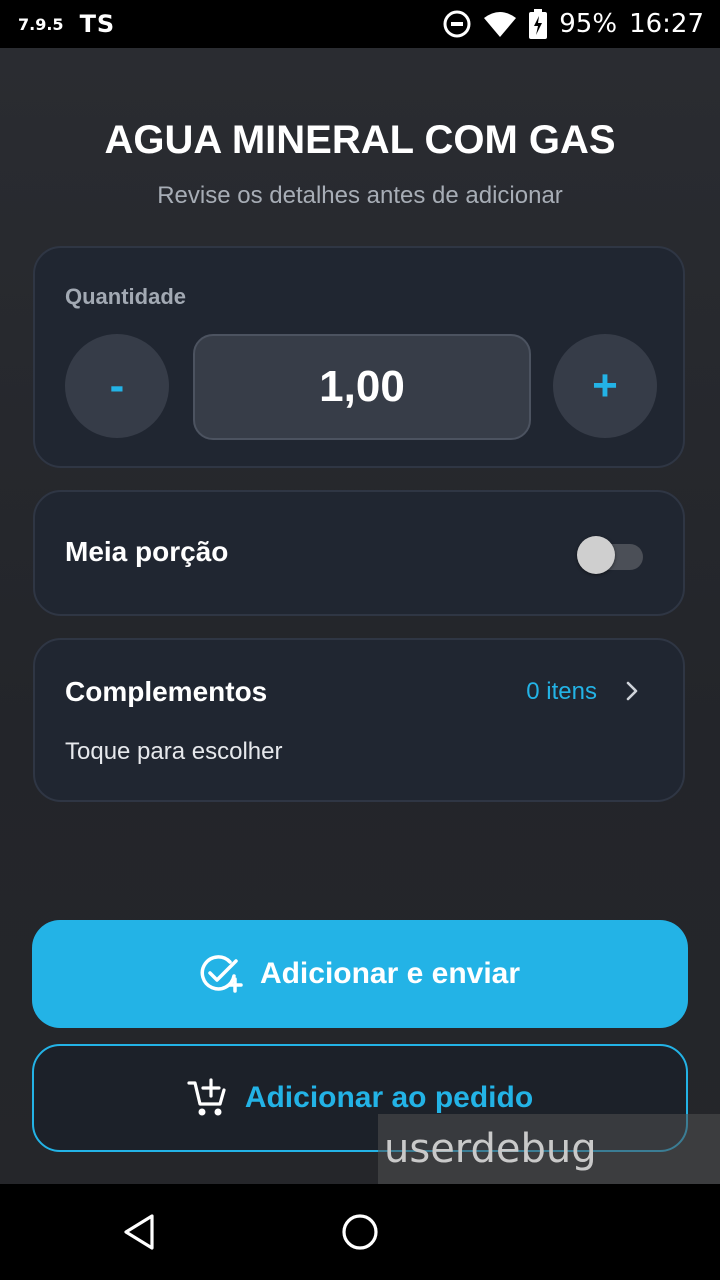 The image size is (720, 1280). What do you see at coordinates (538, 24) in the screenshot?
I see `battery-charging-icon` at bounding box center [538, 24].